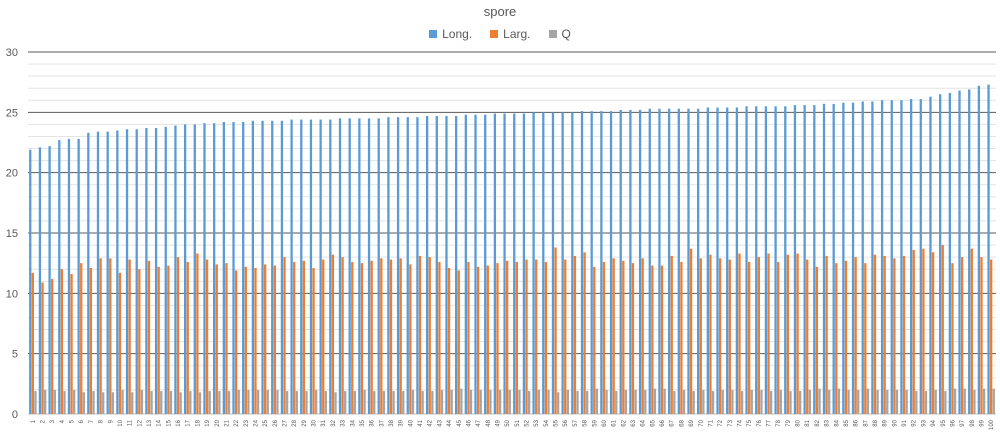  What do you see at coordinates (528, 422) in the screenshot?
I see `x-tick-label: 52` at bounding box center [528, 422].